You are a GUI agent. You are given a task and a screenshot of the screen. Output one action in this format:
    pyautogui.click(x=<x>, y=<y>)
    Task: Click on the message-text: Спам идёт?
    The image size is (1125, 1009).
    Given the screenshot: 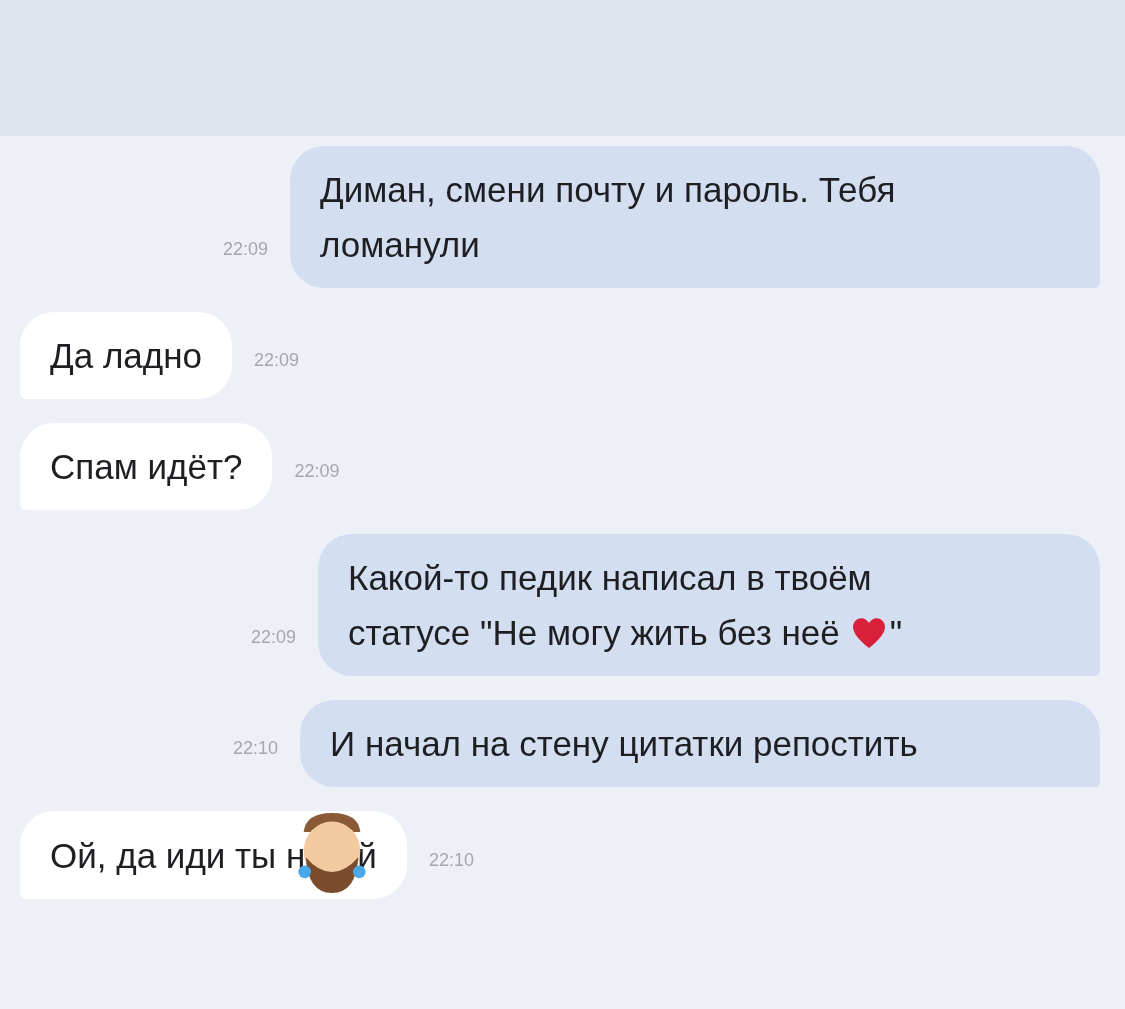 What is the action you would take?
    pyautogui.click(x=146, y=467)
    